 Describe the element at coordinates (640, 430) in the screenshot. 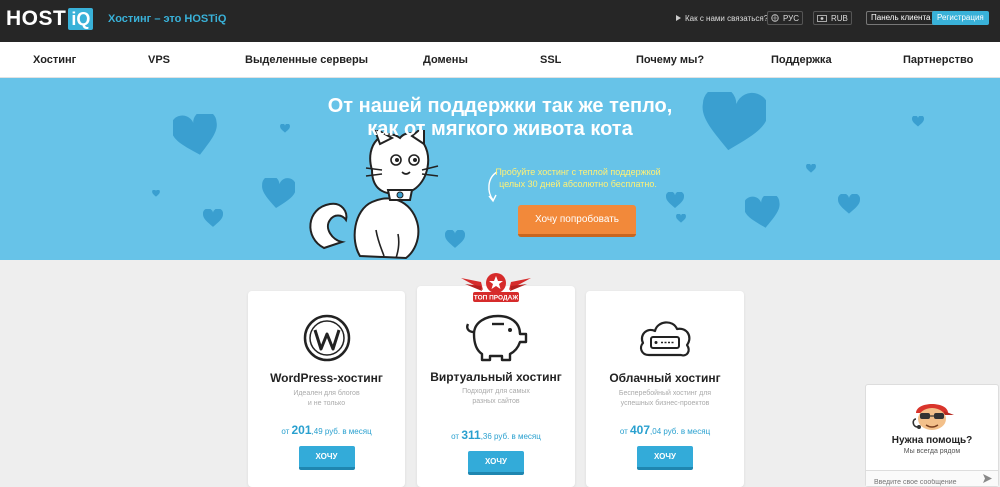

I see `price-integer: 407` at that location.